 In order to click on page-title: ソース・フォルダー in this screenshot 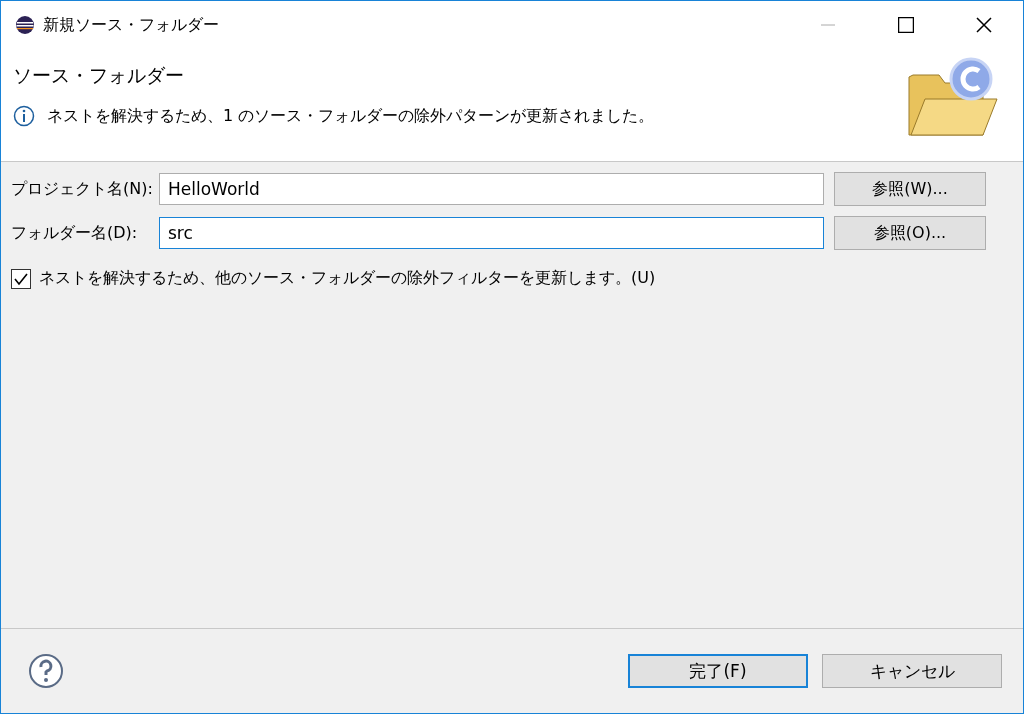, I will do `click(99, 75)`.